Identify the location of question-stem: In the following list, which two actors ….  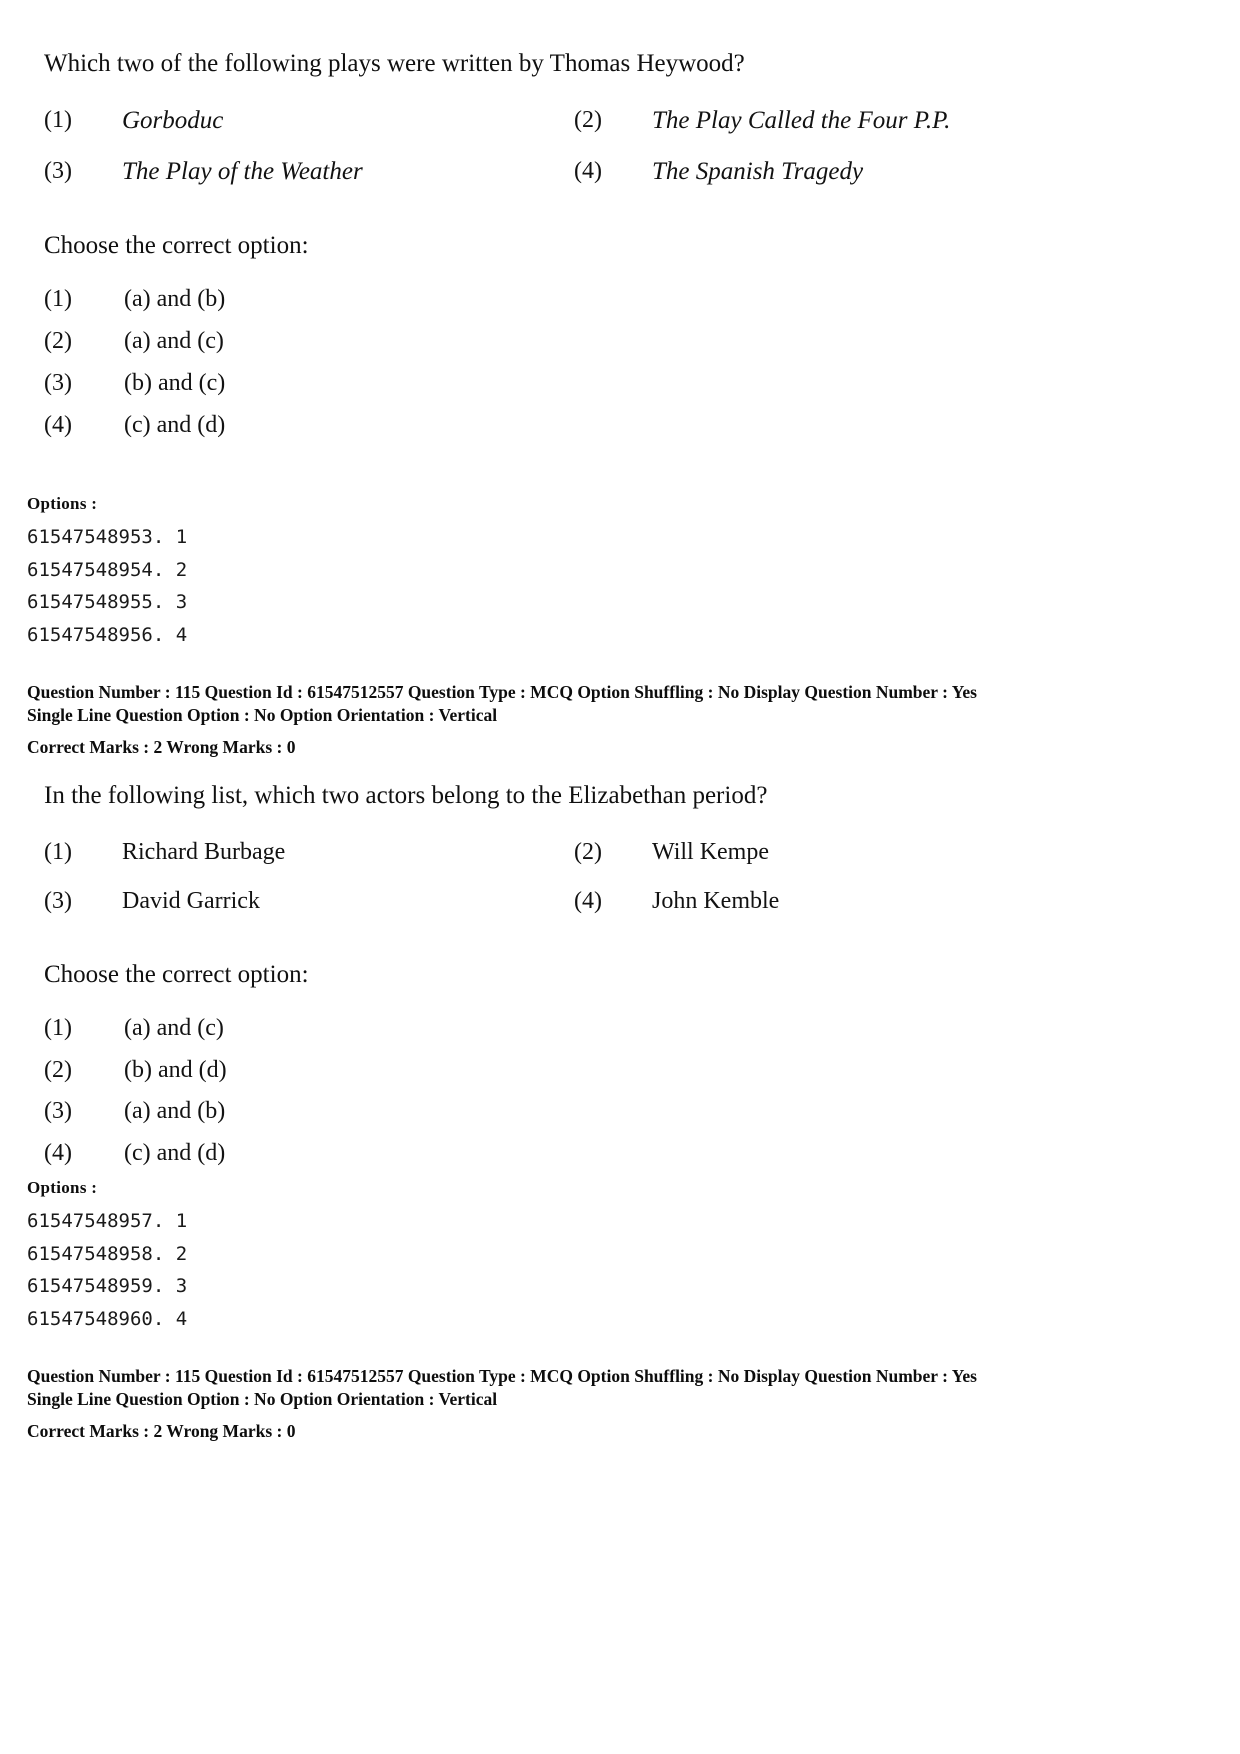
(406, 795).